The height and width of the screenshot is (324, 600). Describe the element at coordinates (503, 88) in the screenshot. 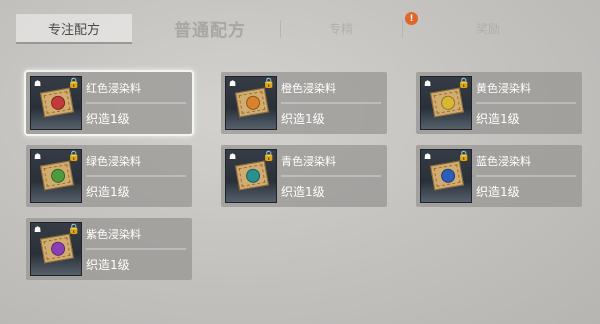

I see `recipe-name: 黄色浸染料` at that location.